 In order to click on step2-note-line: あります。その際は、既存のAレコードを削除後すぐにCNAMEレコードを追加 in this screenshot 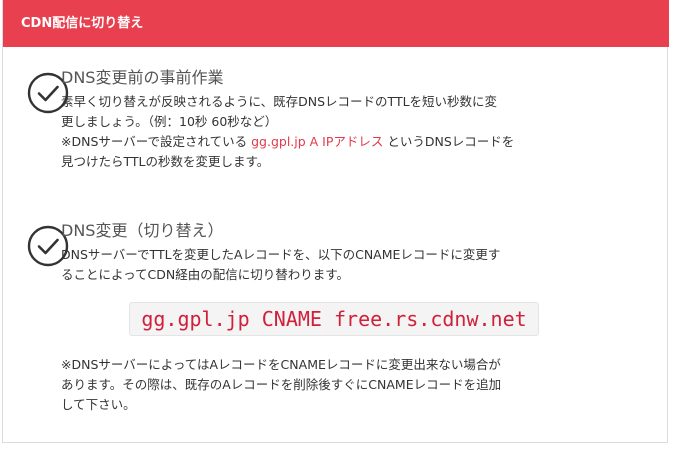, I will do `click(281, 384)`.